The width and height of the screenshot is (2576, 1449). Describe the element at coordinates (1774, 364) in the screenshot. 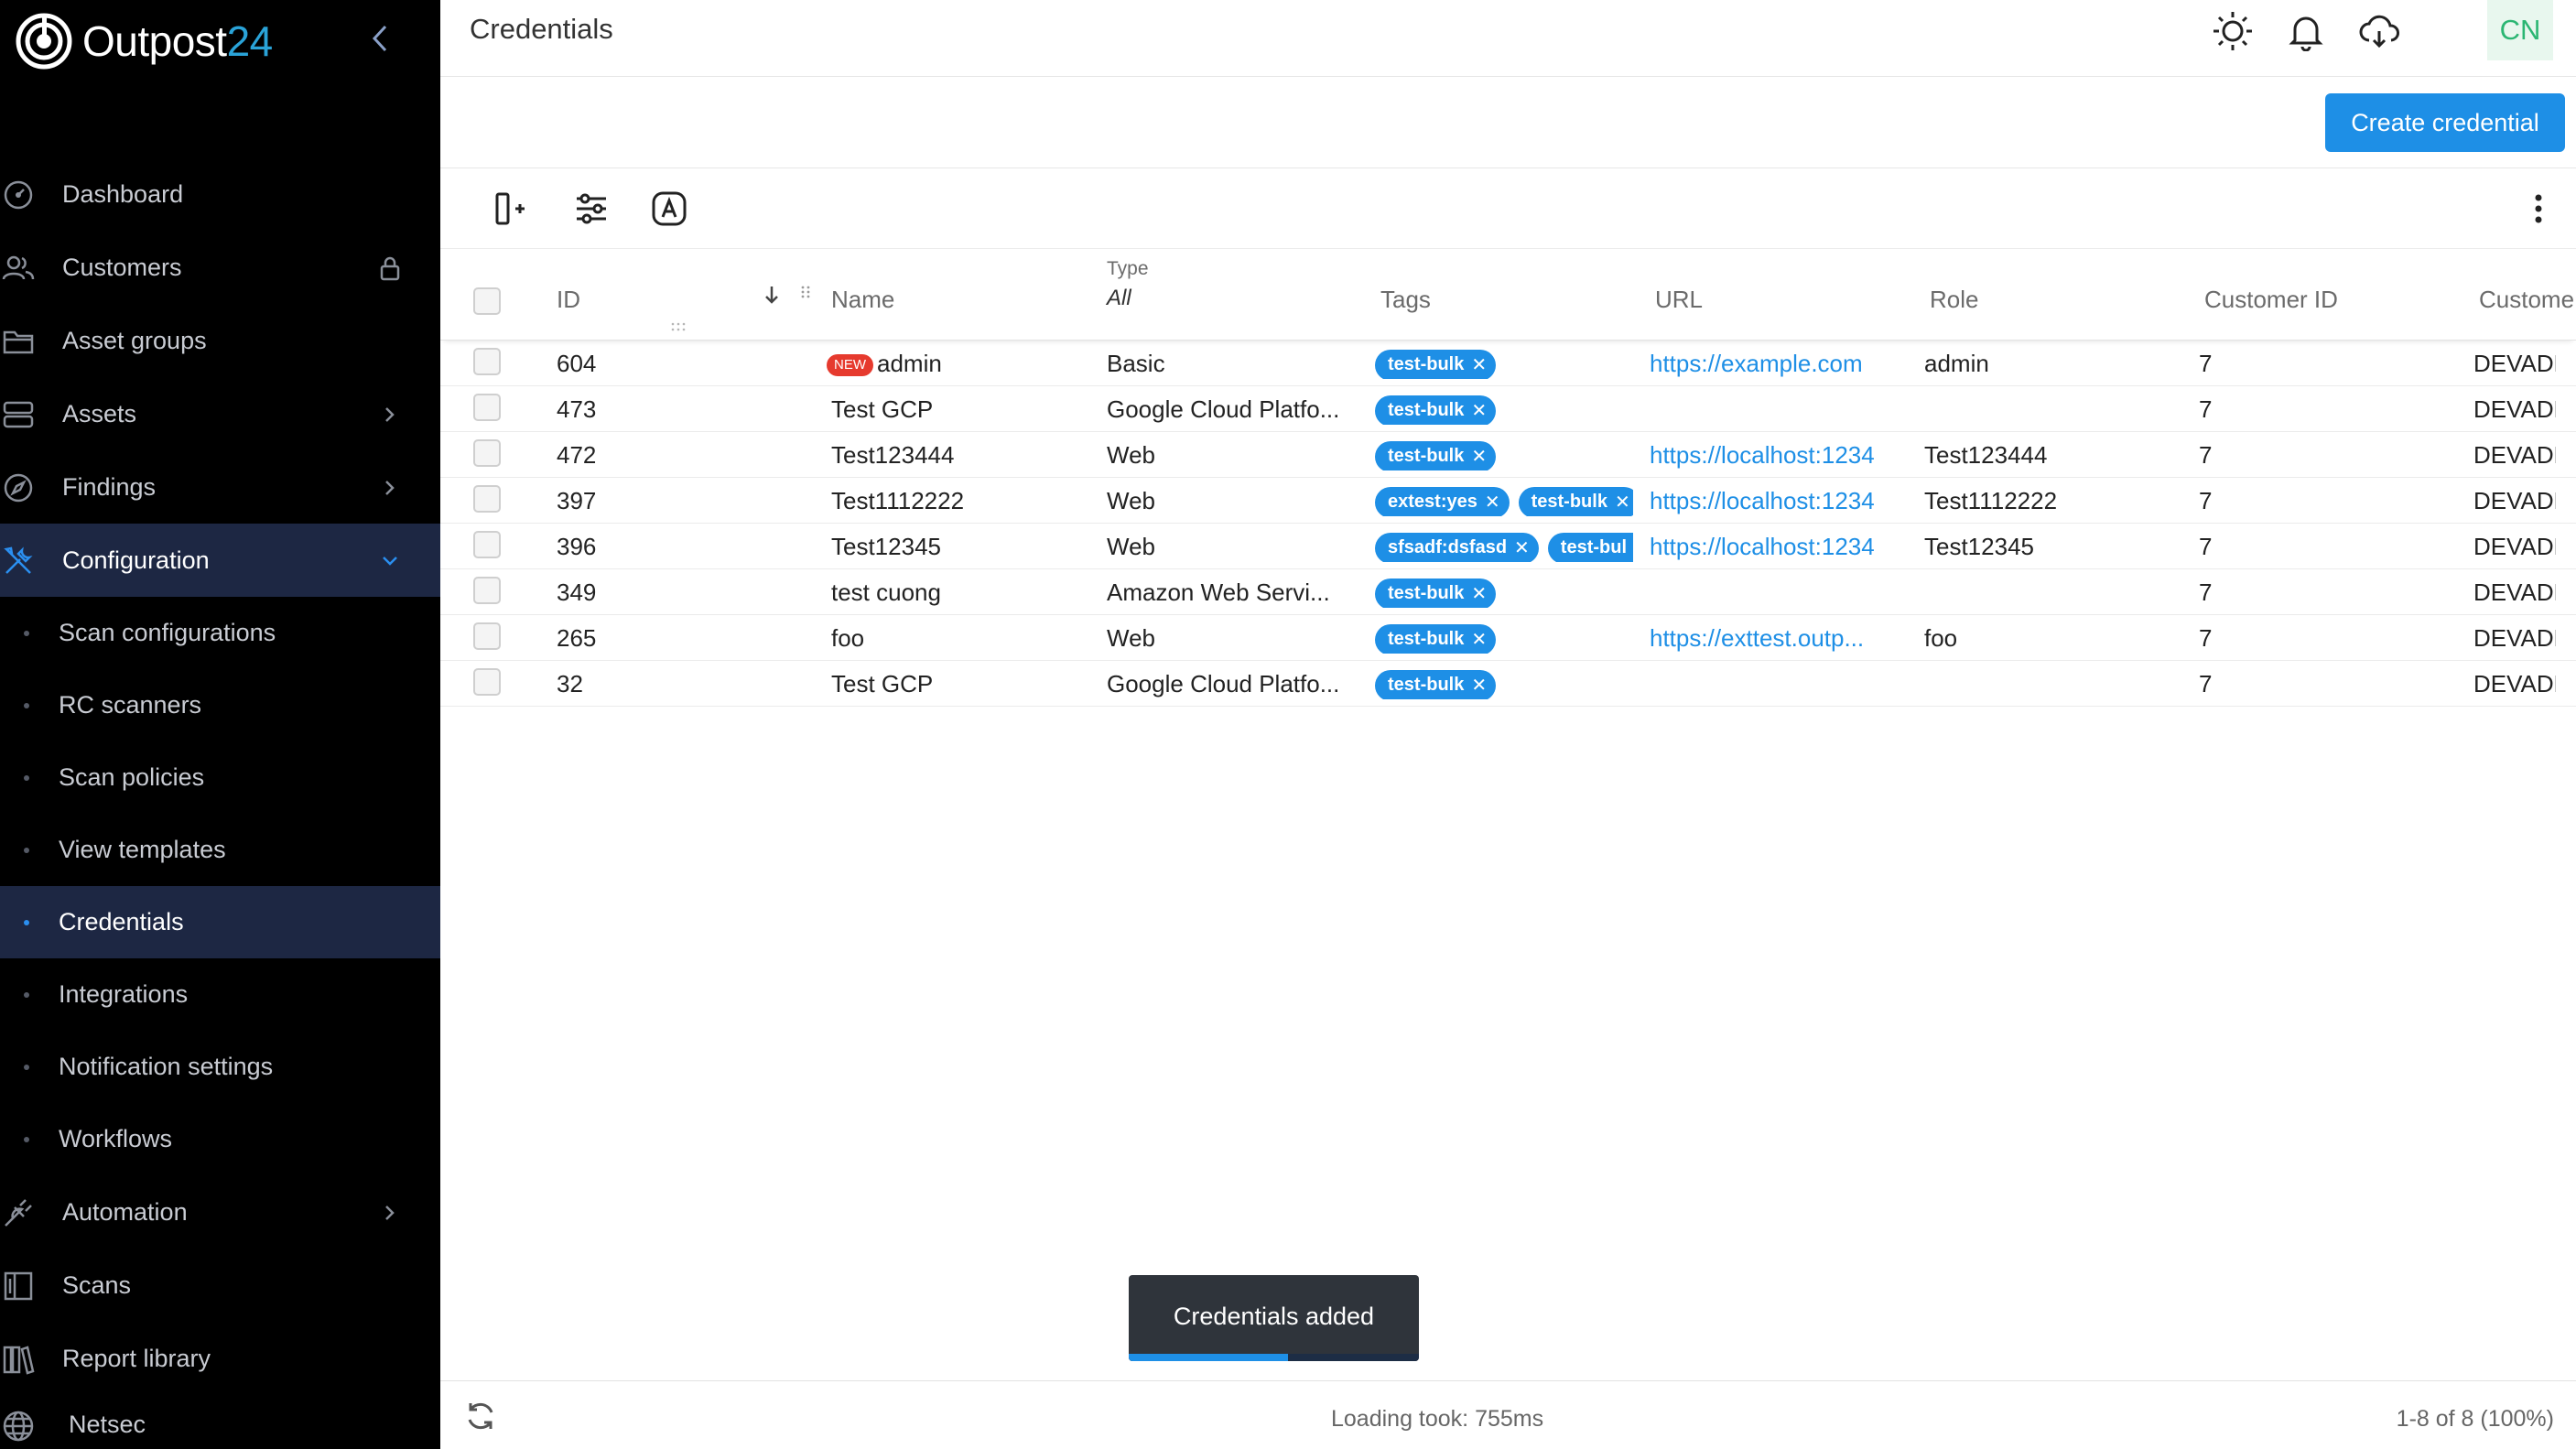

I see `cell-url: https://example.com` at that location.